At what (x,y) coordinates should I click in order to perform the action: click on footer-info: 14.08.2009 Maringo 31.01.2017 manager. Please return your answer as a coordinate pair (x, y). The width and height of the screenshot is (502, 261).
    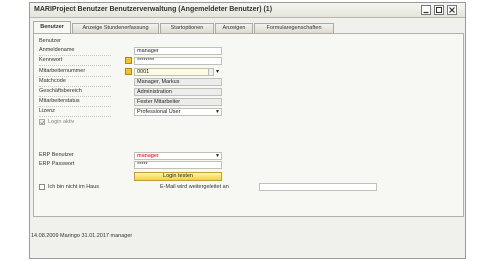
    Looking at the image, I should click on (82, 236).